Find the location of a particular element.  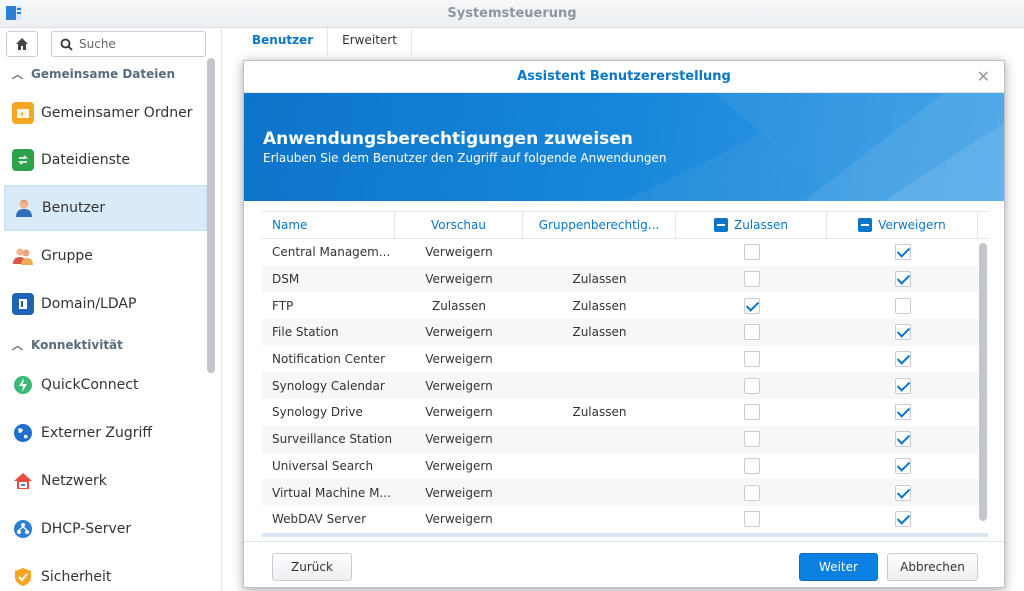

search-placeholder: Suche is located at coordinates (97, 44).